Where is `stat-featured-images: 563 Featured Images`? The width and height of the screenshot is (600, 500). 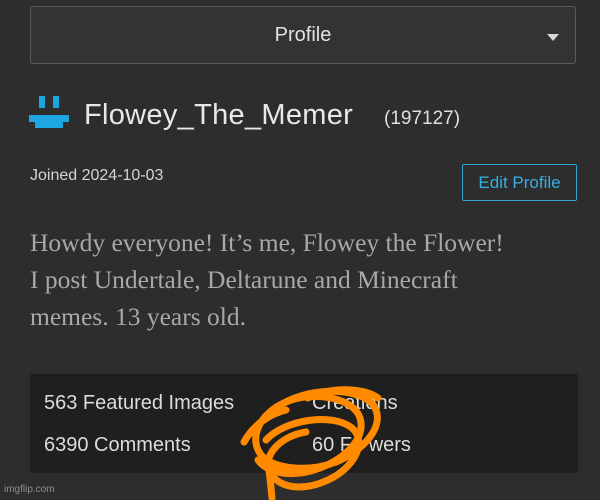
stat-featured-images: 563 Featured Images is located at coordinates (139, 403).